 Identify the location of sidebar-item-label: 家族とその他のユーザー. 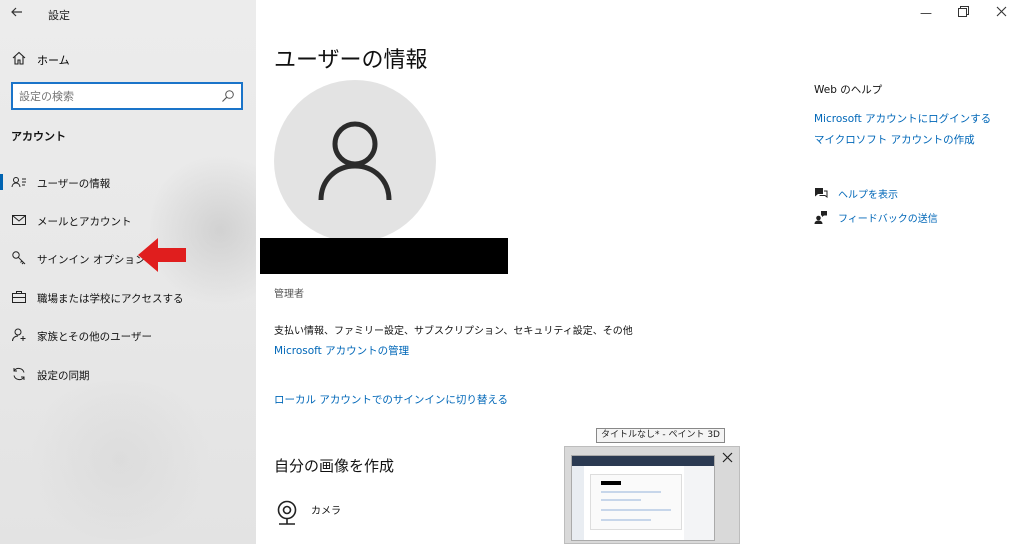
(94, 337).